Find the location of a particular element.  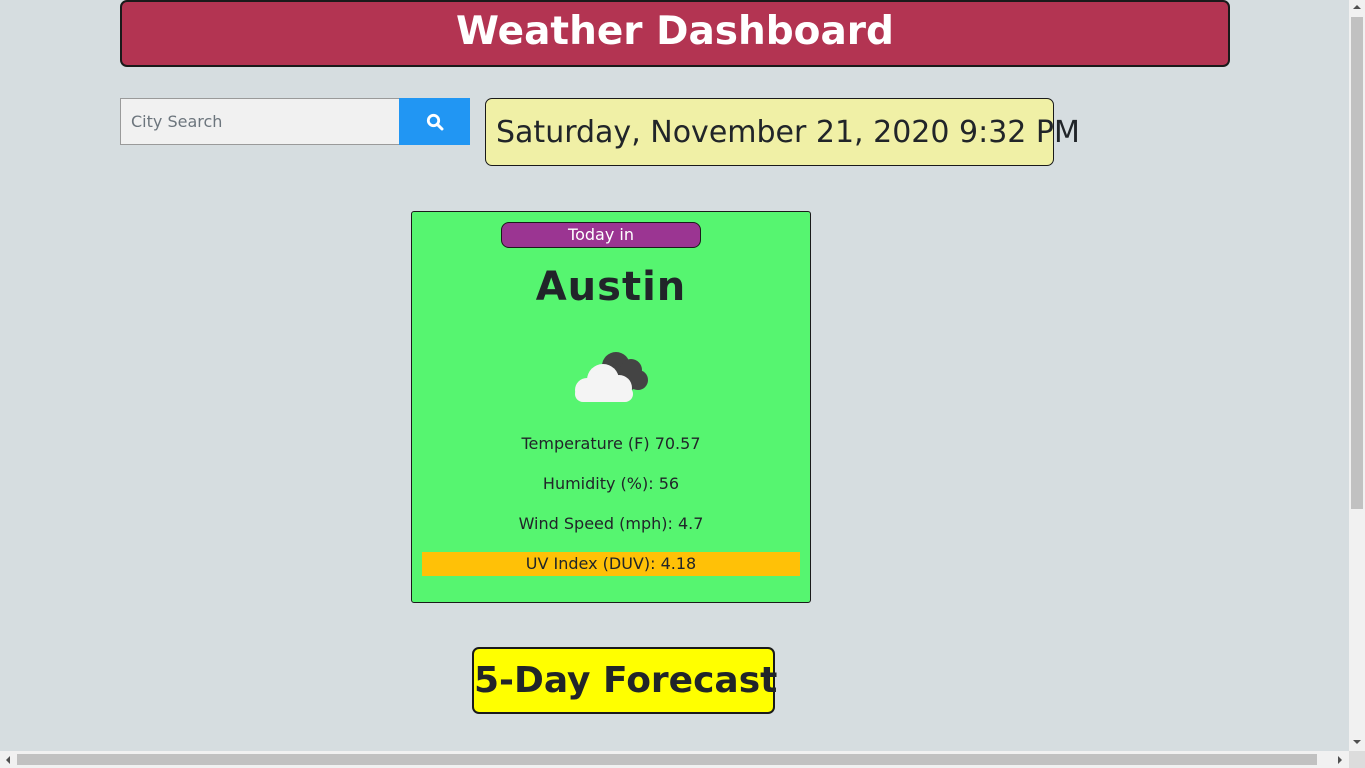

scroll-down-icon is located at coordinates (1357, 742).